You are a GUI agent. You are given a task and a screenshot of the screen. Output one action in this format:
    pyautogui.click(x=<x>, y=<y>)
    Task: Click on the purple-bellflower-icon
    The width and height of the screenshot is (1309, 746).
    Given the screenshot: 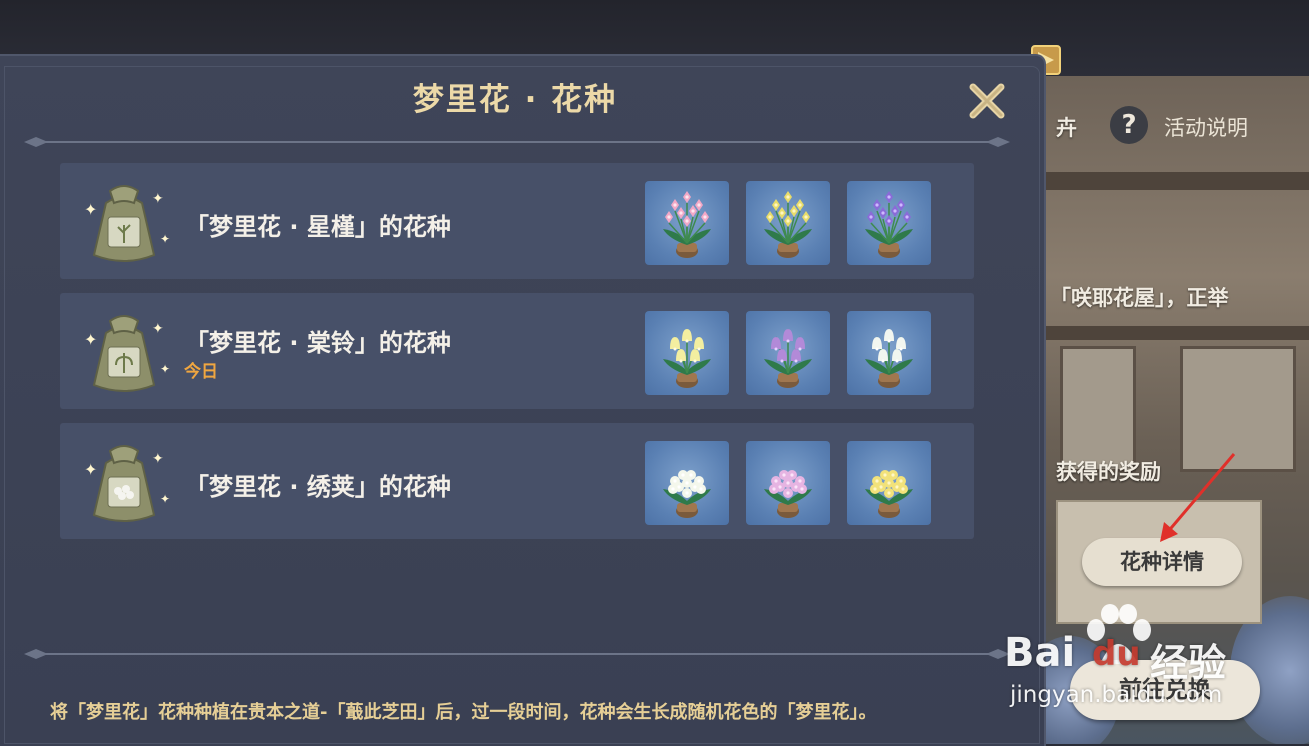 What is the action you would take?
    pyautogui.click(x=788, y=358)
    